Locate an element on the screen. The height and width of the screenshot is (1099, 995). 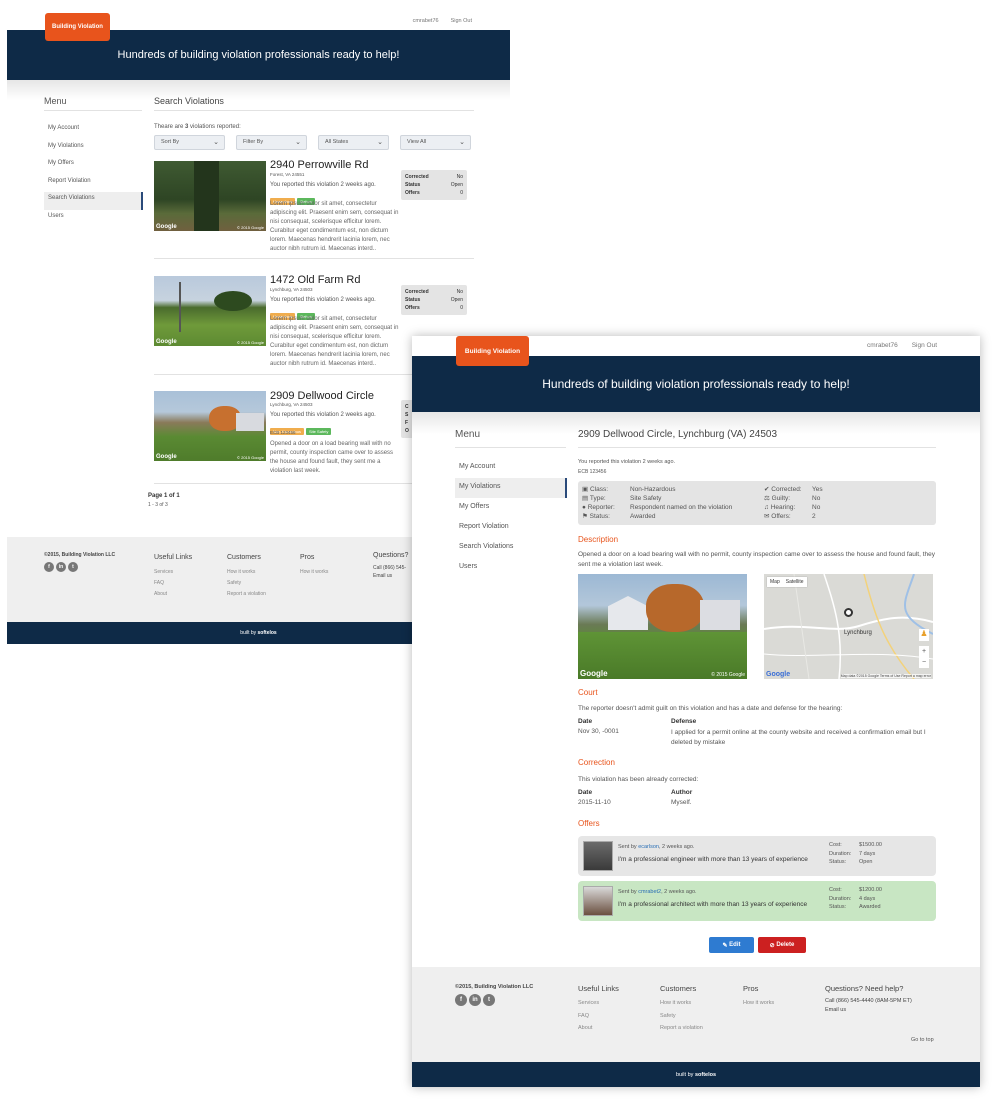
built-by-prefix: built by is located at coordinates (248, 633).